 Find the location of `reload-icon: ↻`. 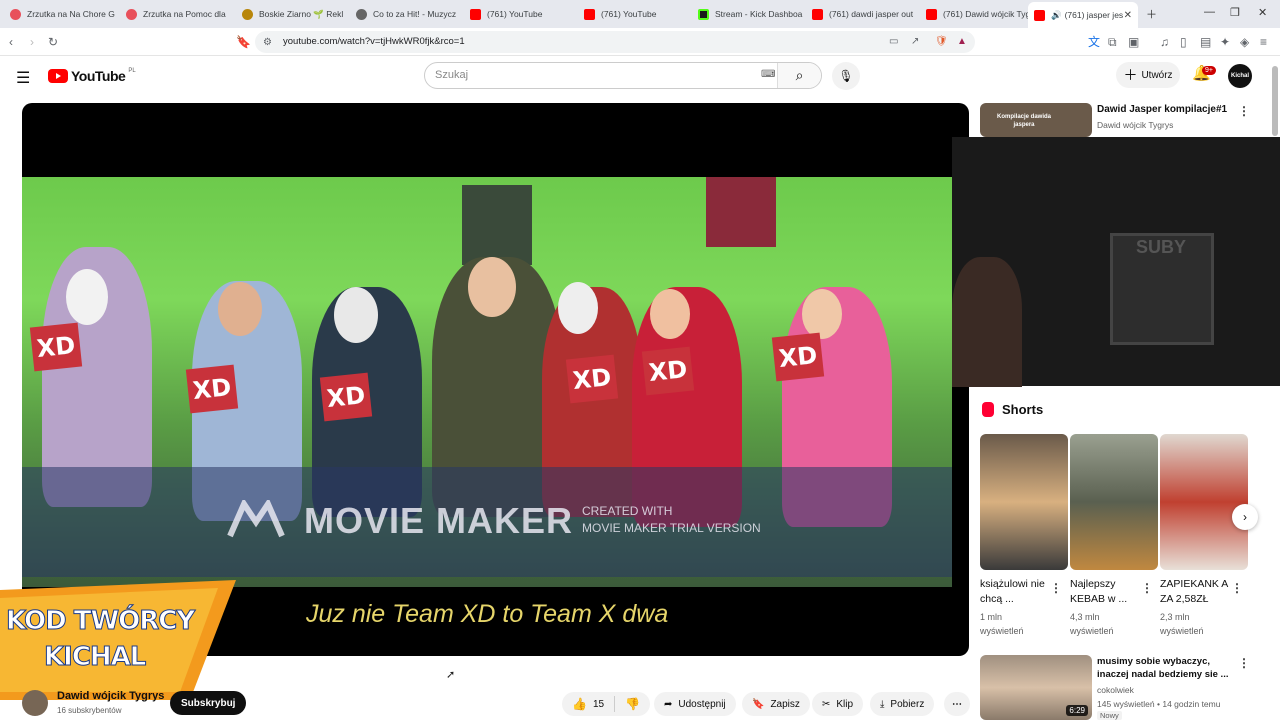

reload-icon: ↻ is located at coordinates (53, 42).